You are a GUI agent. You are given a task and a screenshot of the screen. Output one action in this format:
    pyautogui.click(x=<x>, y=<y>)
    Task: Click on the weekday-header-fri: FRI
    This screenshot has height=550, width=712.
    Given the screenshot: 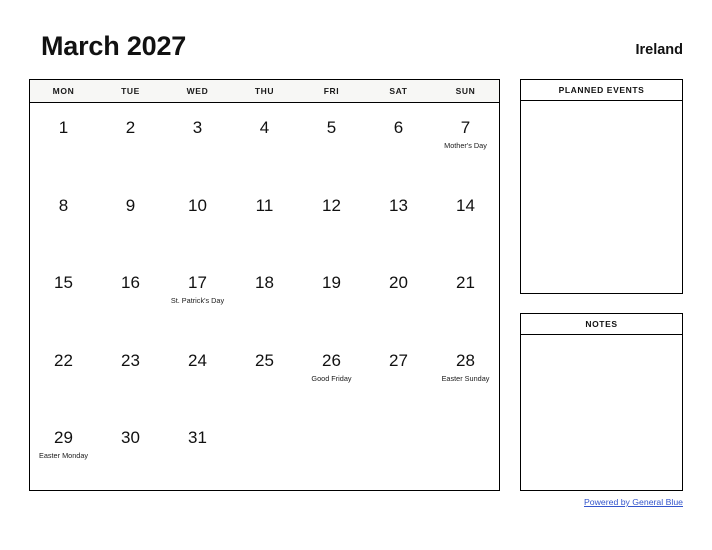 What is the action you would take?
    pyautogui.click(x=331, y=91)
    